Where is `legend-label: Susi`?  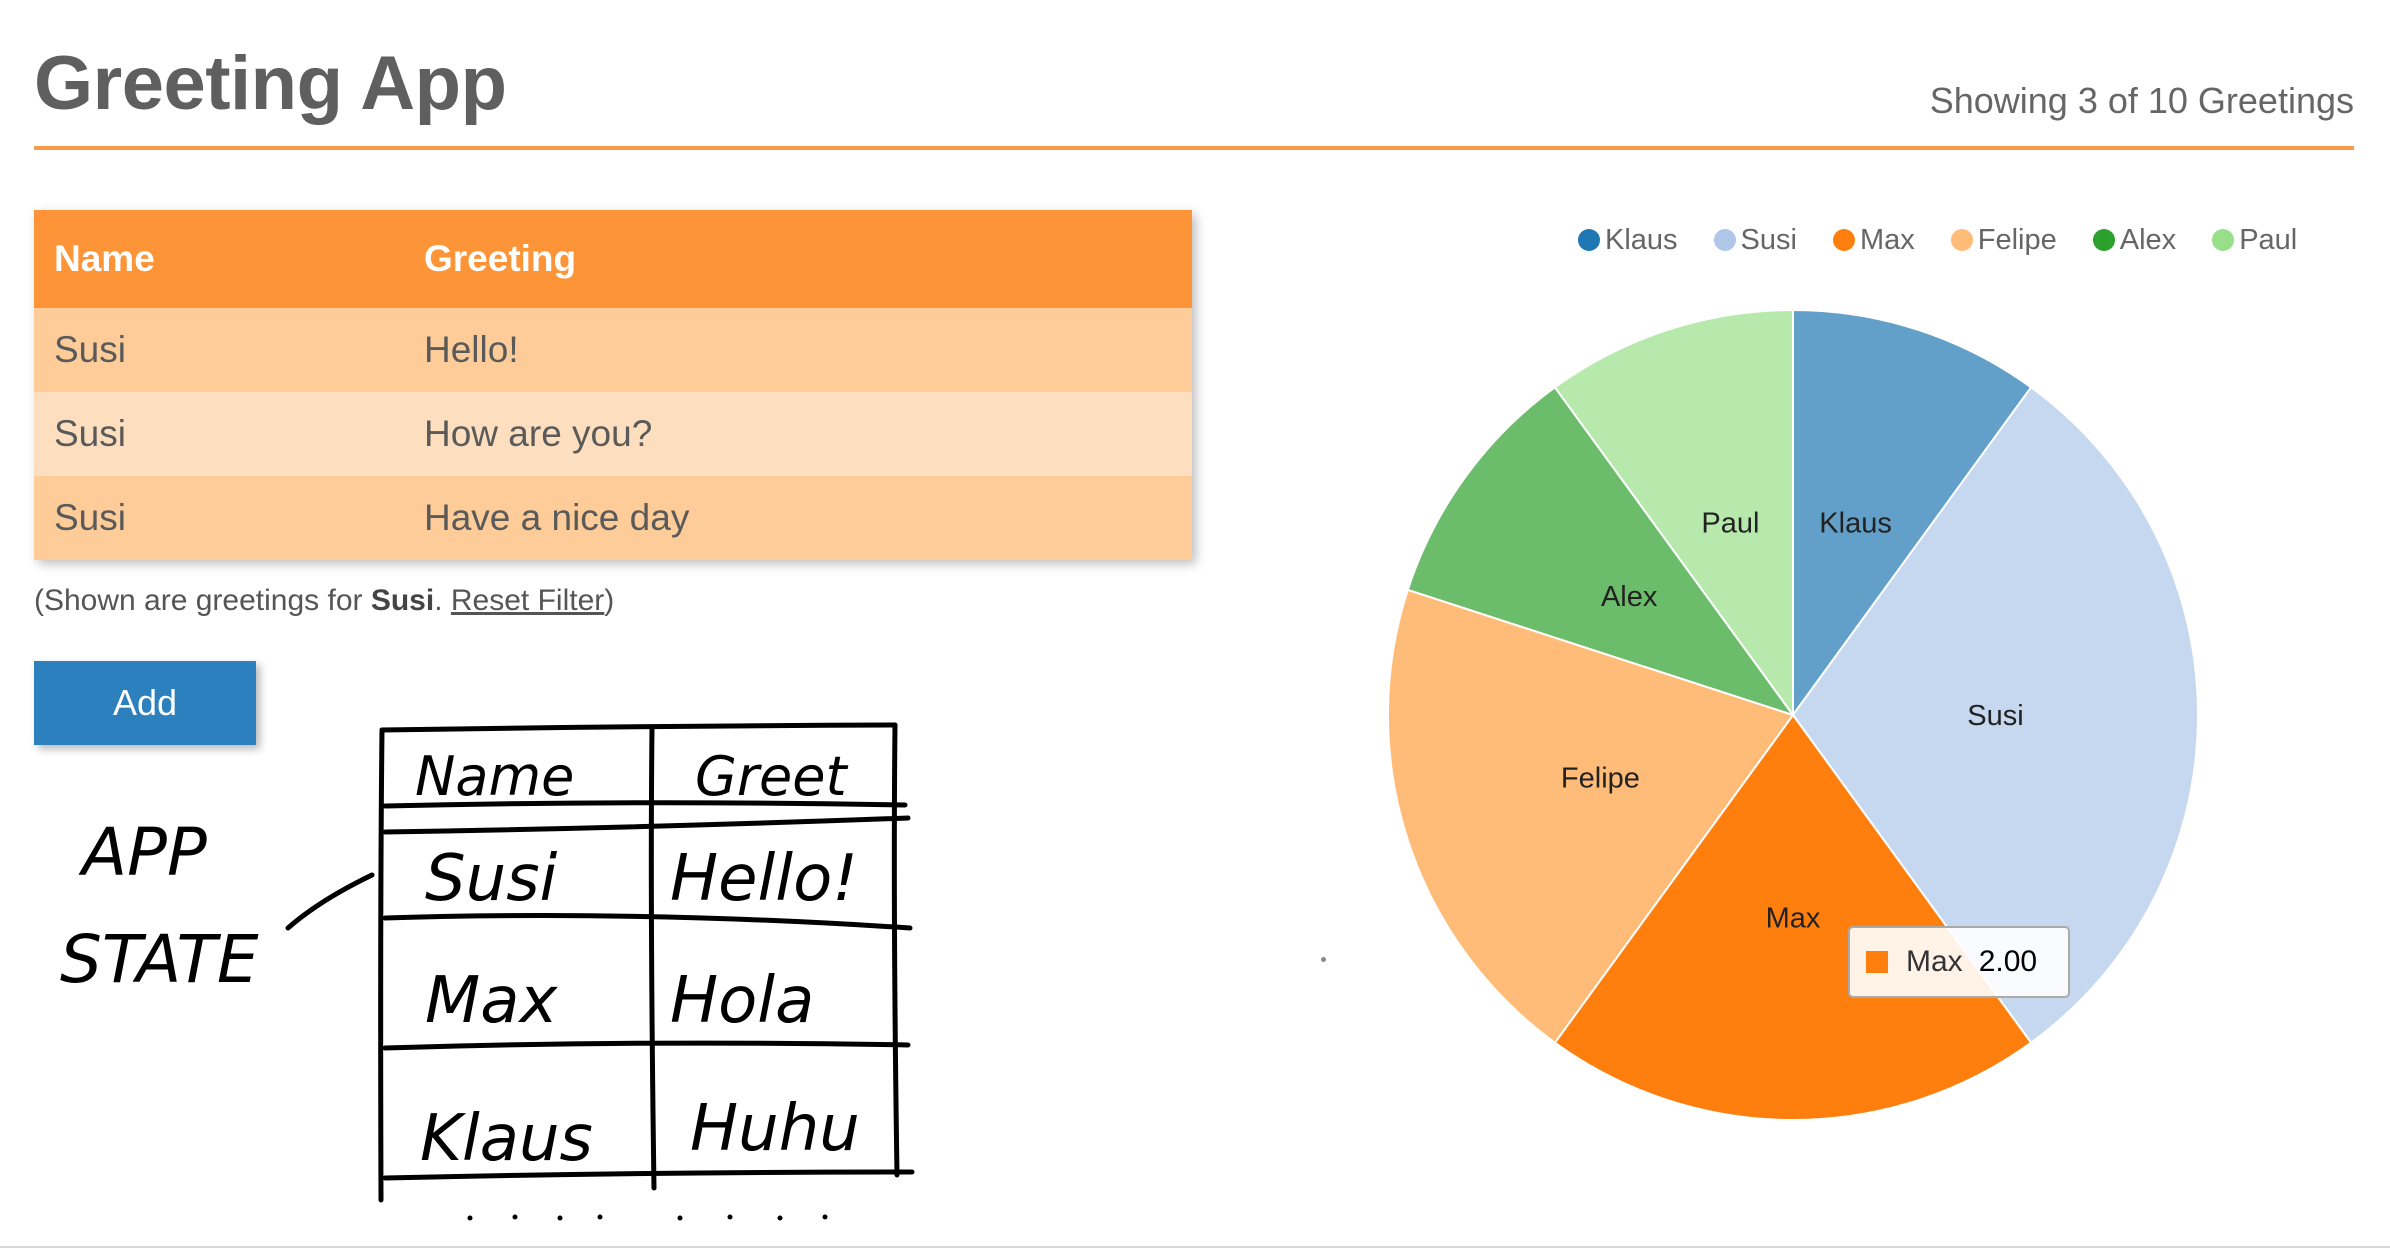
legend-label: Susi is located at coordinates (1768, 239).